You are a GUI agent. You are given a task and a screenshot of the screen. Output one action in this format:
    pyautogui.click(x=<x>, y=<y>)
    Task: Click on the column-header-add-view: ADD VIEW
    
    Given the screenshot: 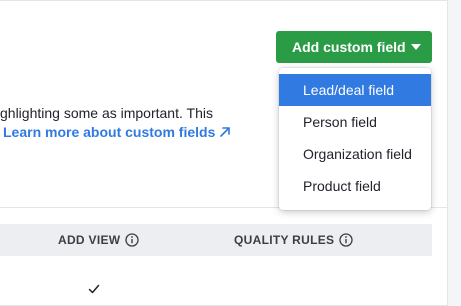 What is the action you would take?
    pyautogui.click(x=99, y=240)
    